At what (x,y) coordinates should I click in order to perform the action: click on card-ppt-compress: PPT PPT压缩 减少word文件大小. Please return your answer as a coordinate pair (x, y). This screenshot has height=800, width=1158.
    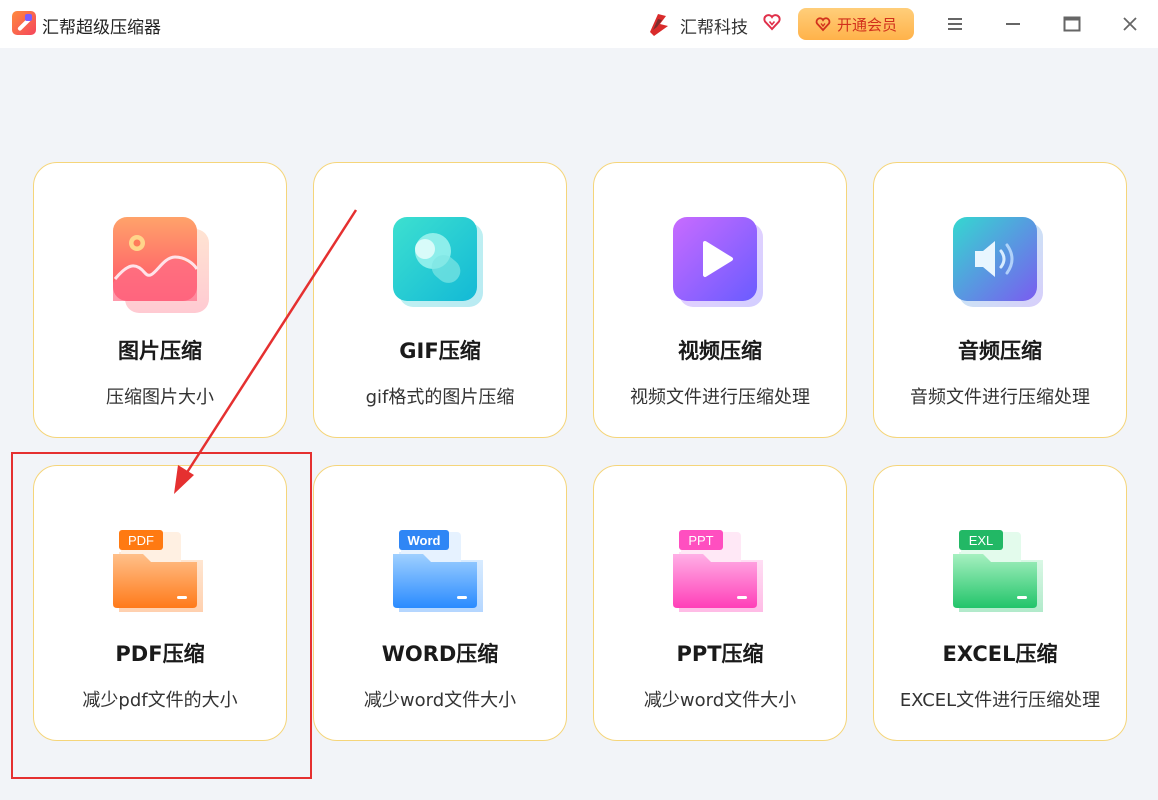
    Looking at the image, I should click on (720, 603).